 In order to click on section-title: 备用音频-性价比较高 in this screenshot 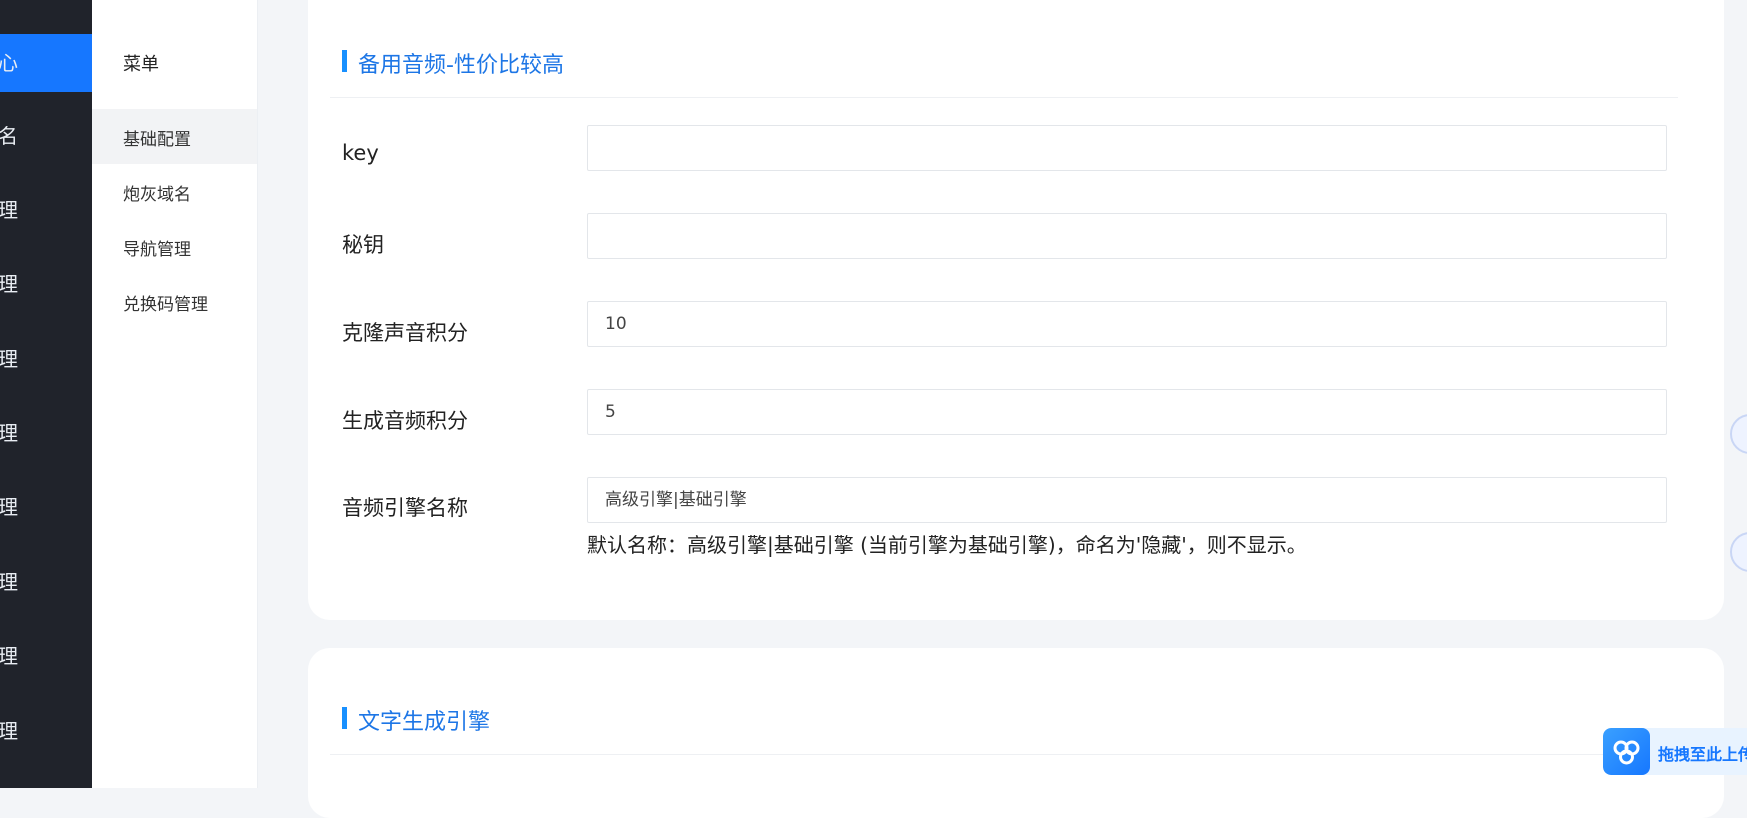, I will do `click(453, 63)`.